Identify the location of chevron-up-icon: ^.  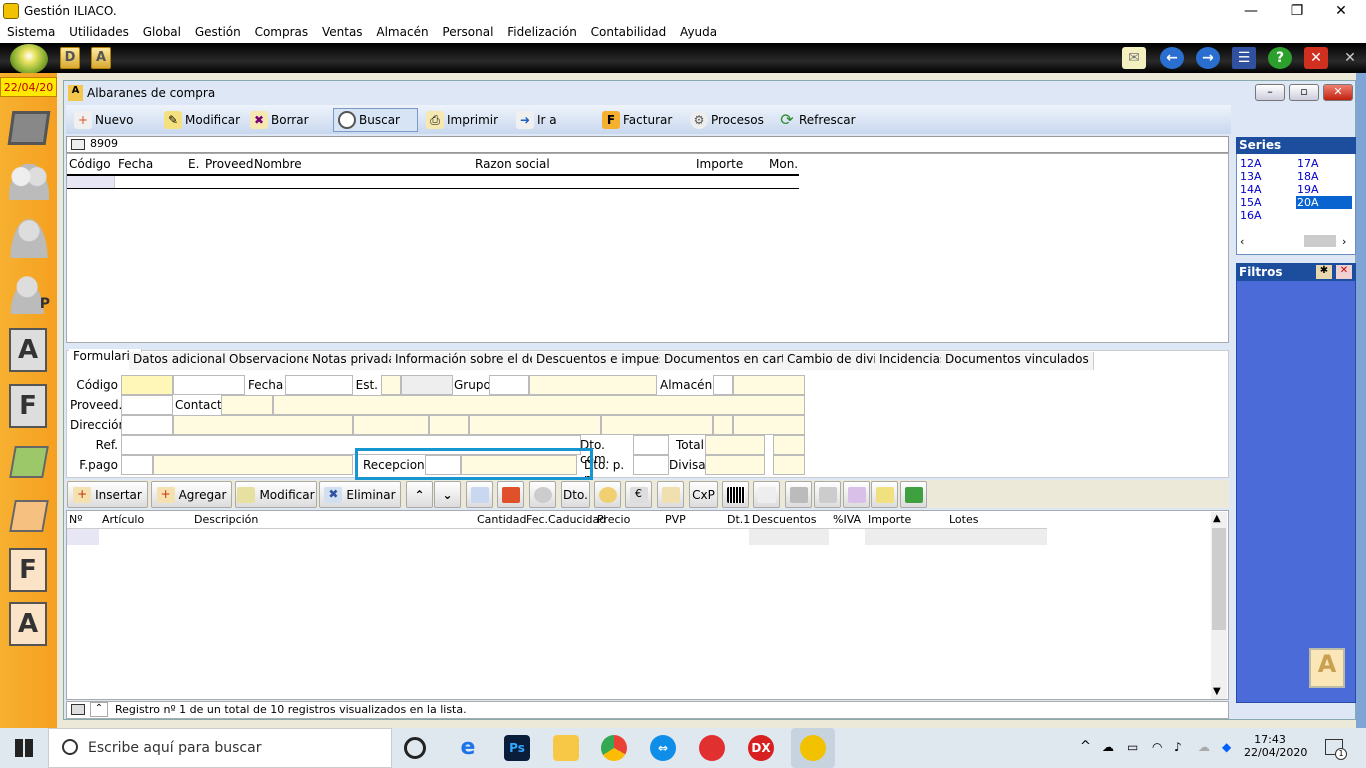
(1085, 746).